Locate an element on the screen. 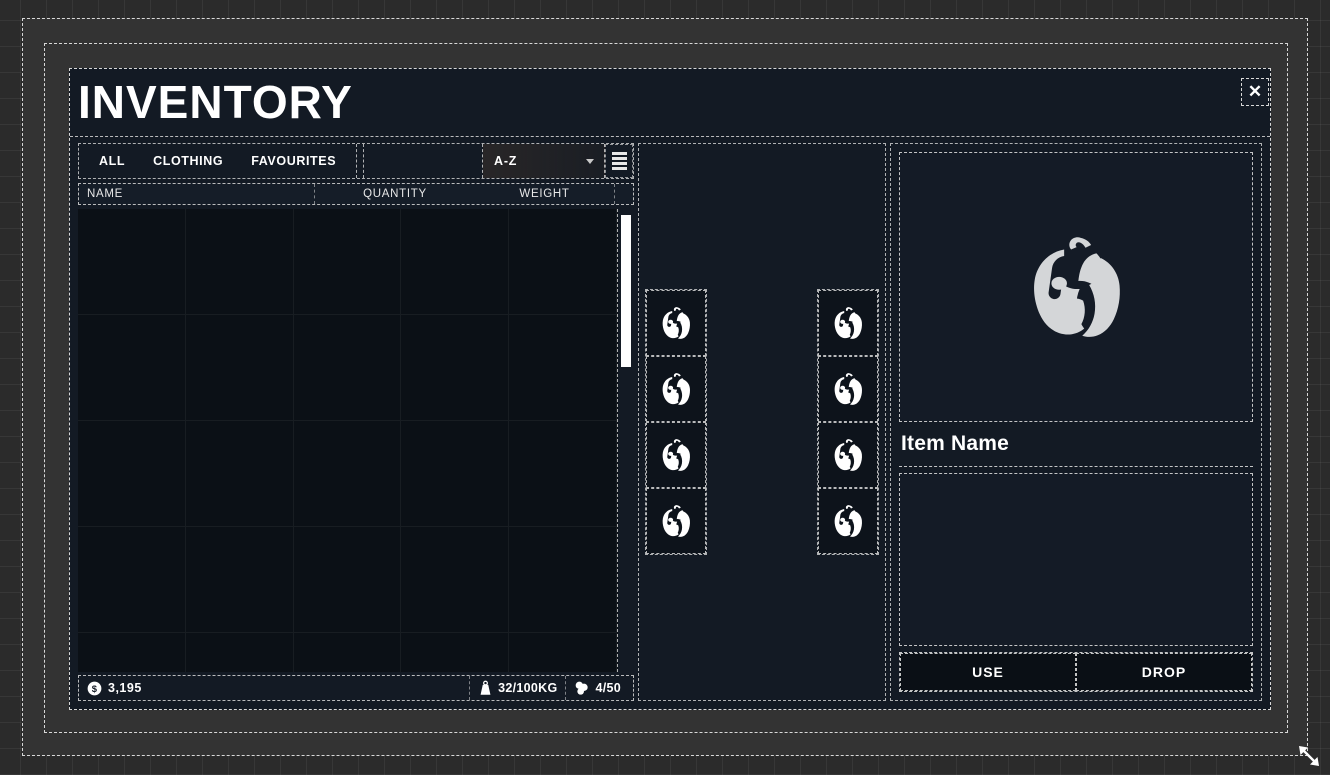 The width and height of the screenshot is (1330, 775). equipment-column-left is located at coordinates (676, 422).